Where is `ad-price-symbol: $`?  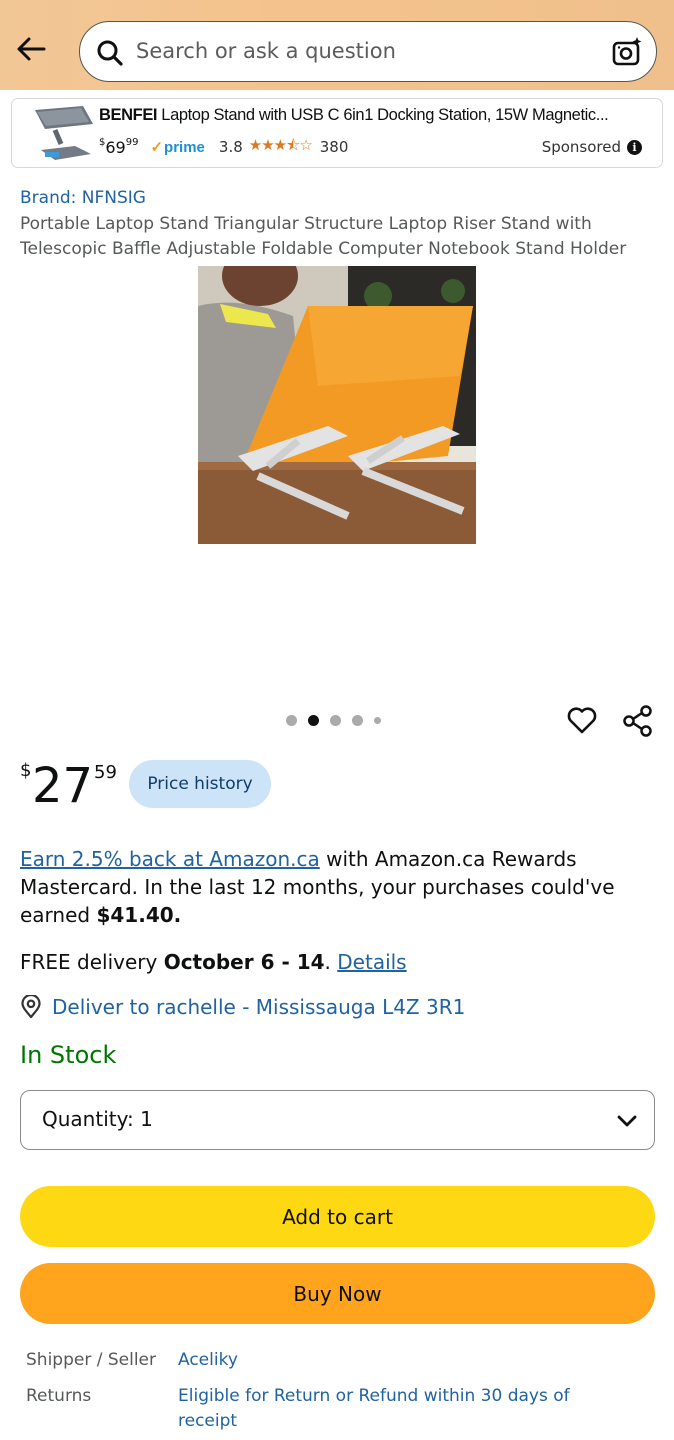 ad-price-symbol: $ is located at coordinates (102, 142).